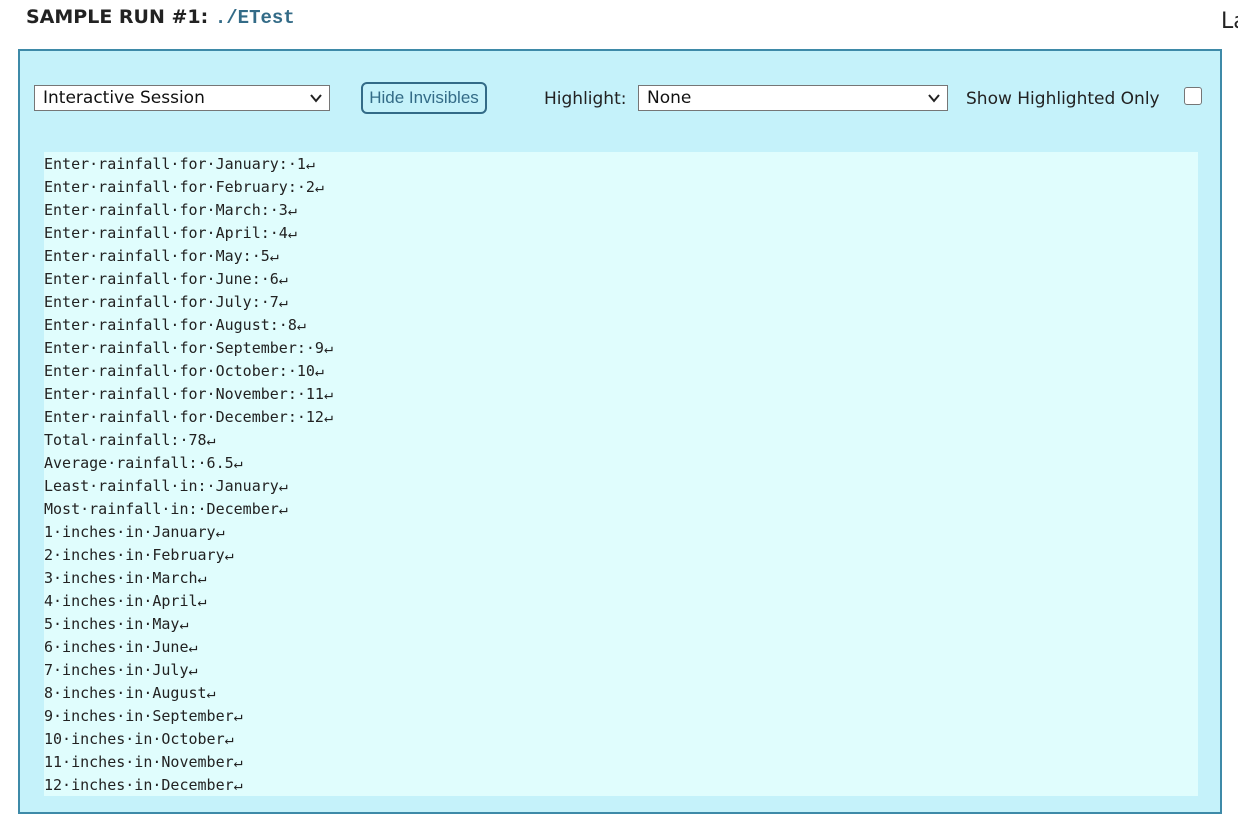 Image resolution: width=1238 pixels, height=837 pixels. What do you see at coordinates (793, 98) in the screenshot?
I see `highlight-select: None` at bounding box center [793, 98].